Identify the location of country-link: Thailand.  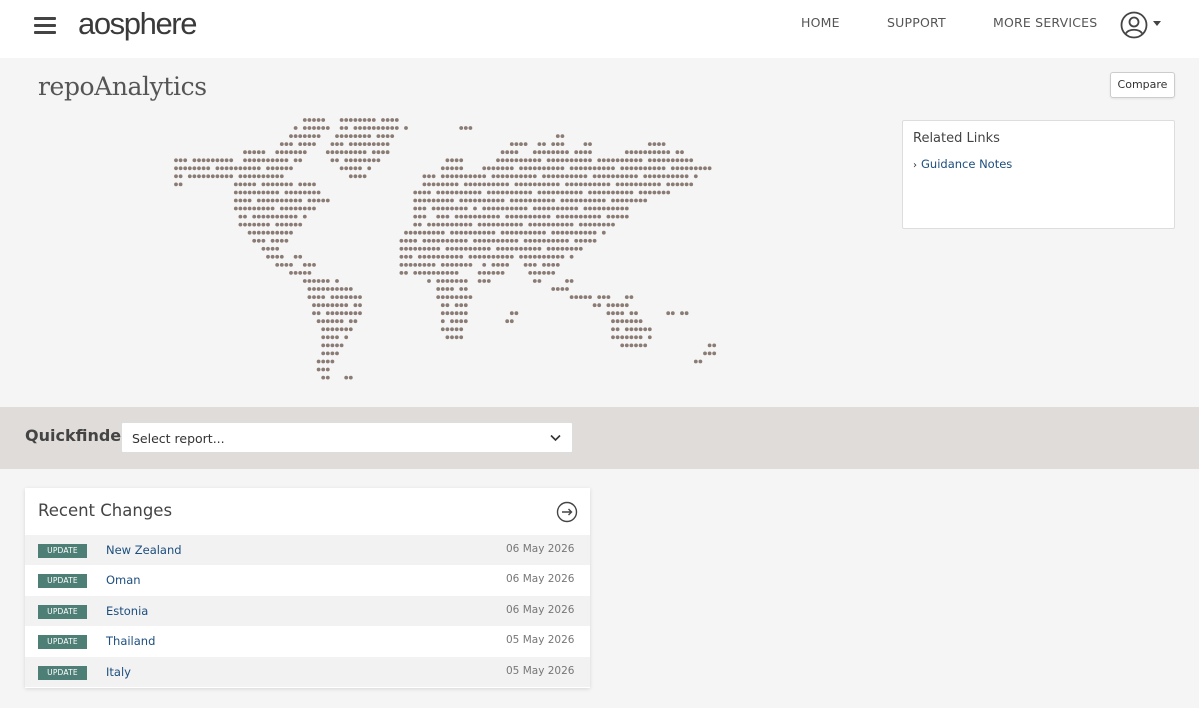
(130, 641).